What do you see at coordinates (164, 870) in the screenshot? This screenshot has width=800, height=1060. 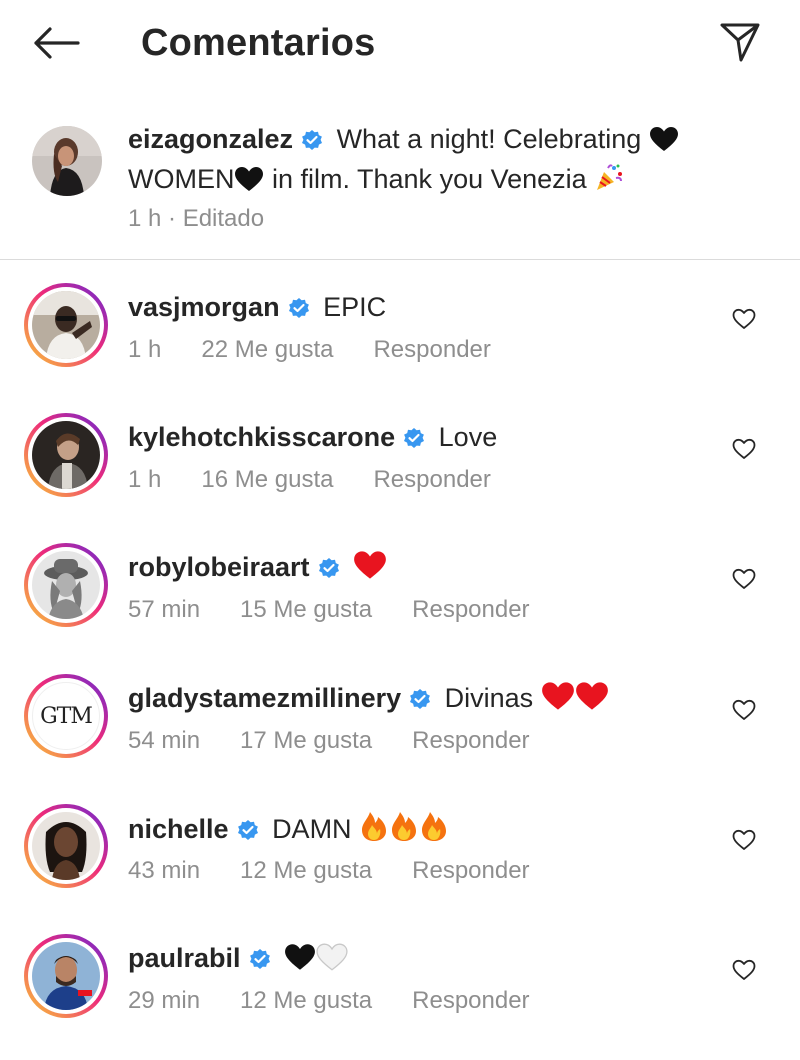 I see `comment-time: 43 min` at bounding box center [164, 870].